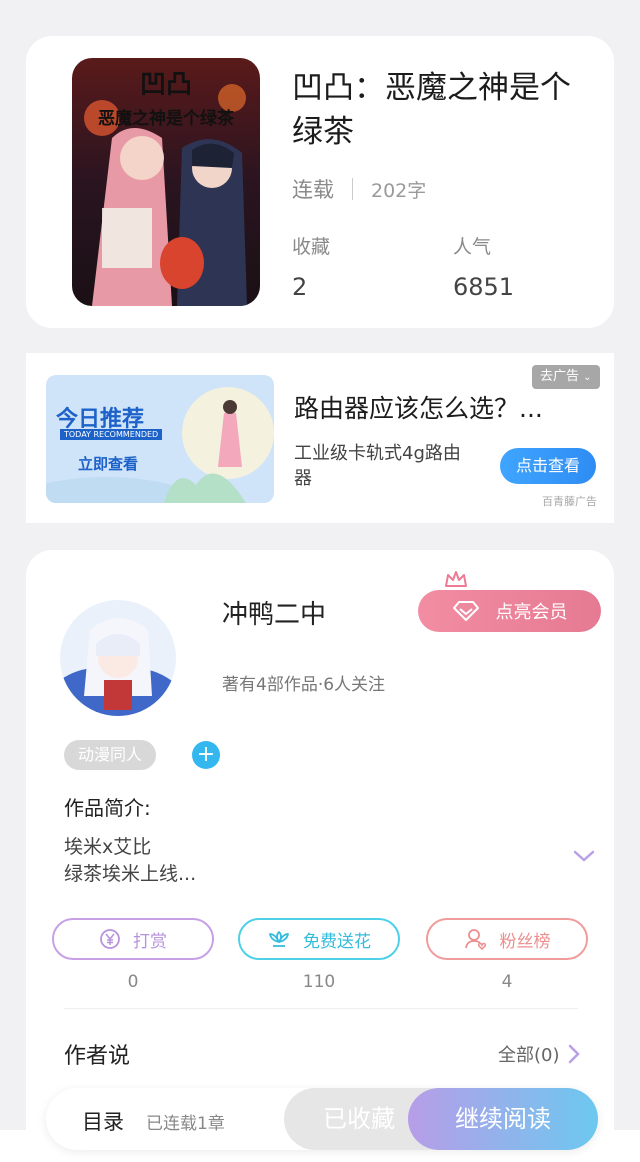 This screenshot has width=640, height=1162. Describe the element at coordinates (118, 658) in the screenshot. I see `author-avatar` at that location.